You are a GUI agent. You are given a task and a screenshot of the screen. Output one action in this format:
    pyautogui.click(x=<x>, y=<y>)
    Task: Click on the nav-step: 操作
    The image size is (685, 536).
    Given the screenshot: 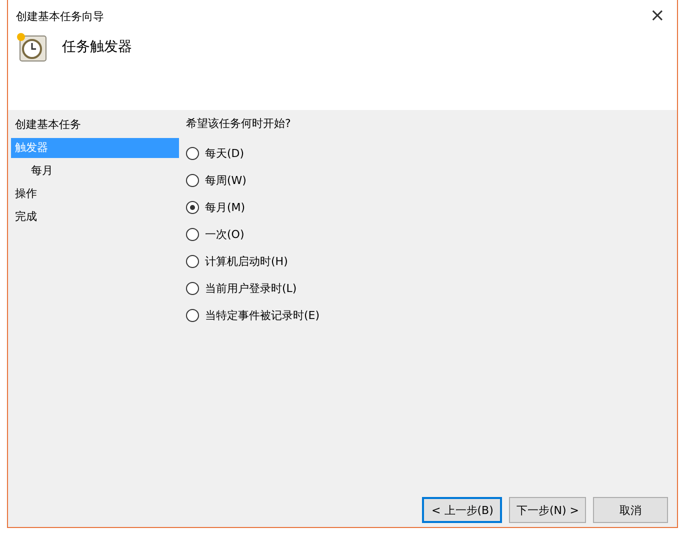 What is the action you would take?
    pyautogui.click(x=95, y=194)
    